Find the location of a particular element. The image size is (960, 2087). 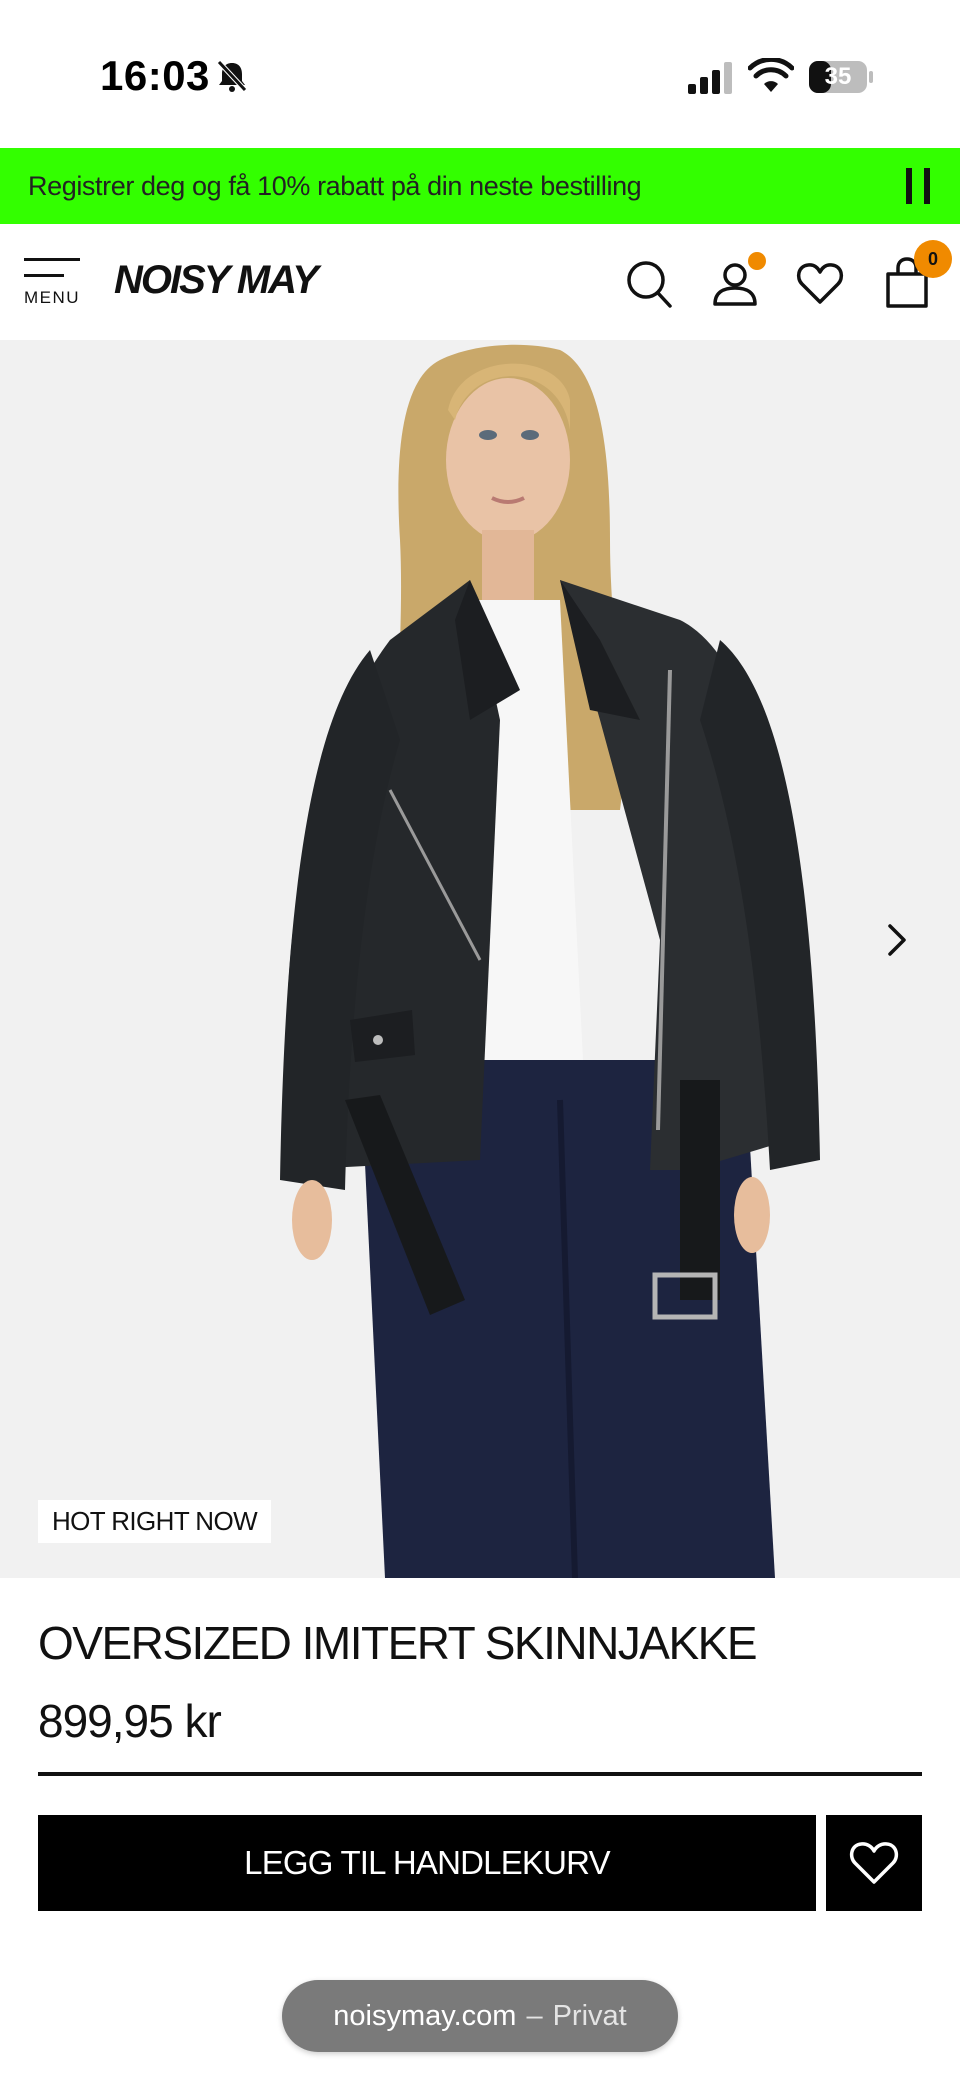

wishlist-button is located at coordinates (874, 1863).